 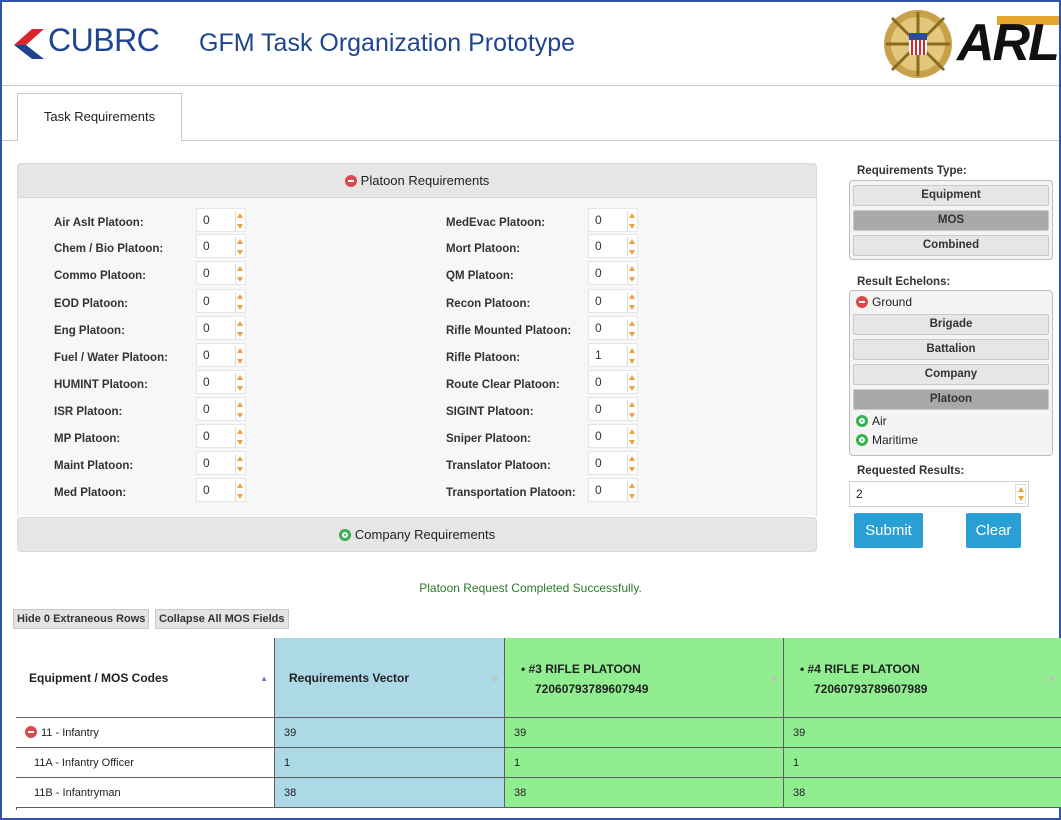 What do you see at coordinates (99, 117) in the screenshot?
I see `tab-task-requirements: Task Requirements` at bounding box center [99, 117].